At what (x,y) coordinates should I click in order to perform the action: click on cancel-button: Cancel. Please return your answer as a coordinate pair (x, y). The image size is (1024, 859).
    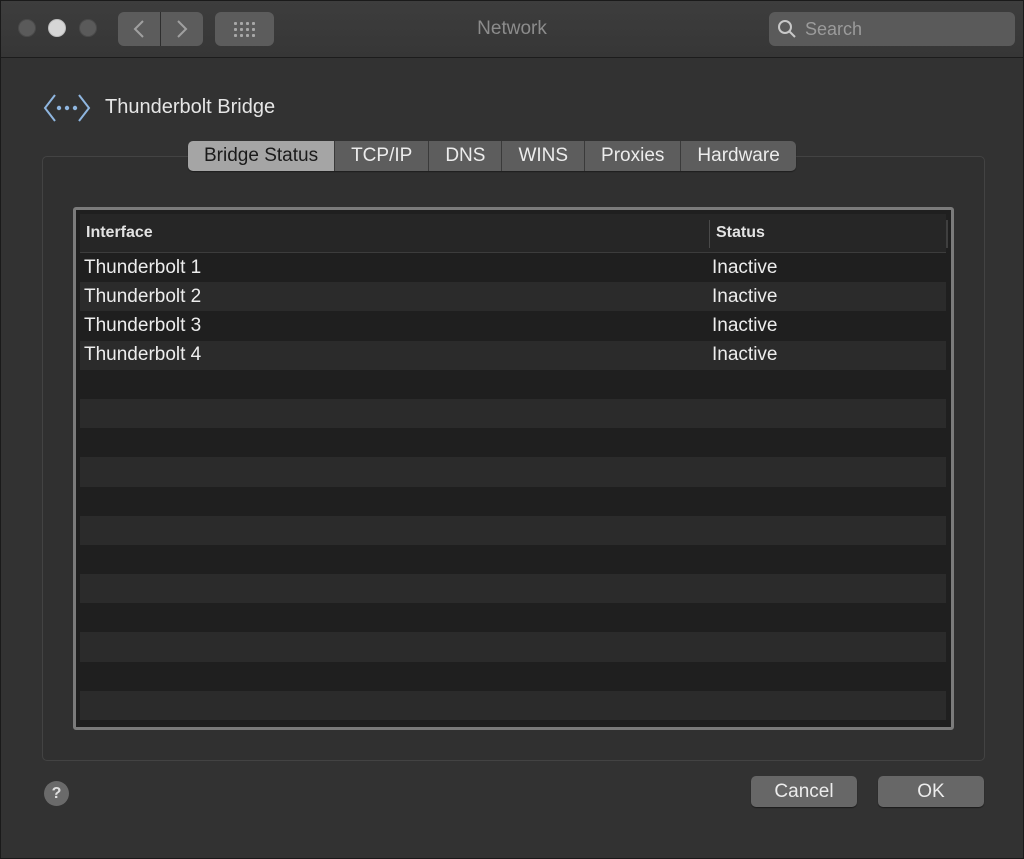
    Looking at the image, I should click on (804, 791).